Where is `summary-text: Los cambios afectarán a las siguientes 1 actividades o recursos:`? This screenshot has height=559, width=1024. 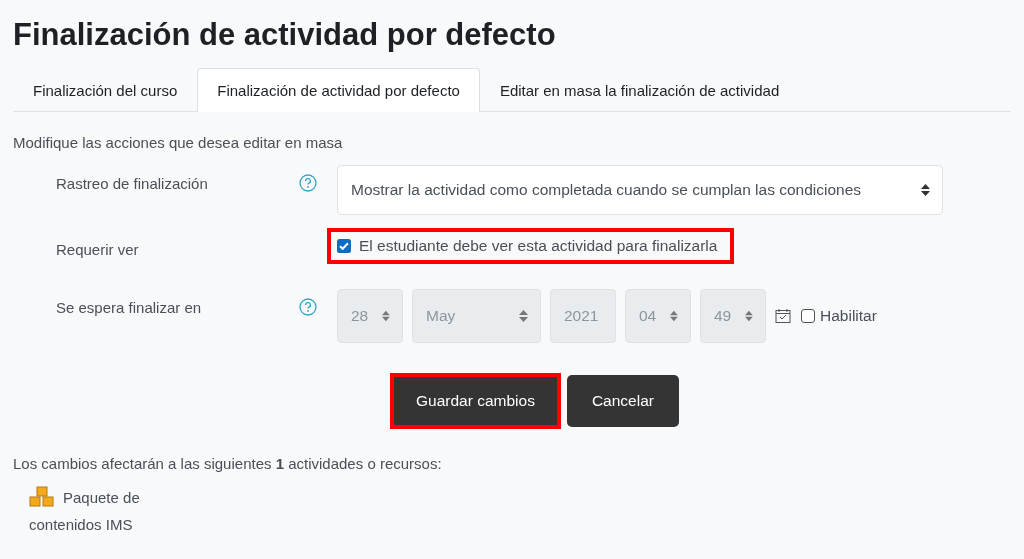 summary-text: Los cambios afectarán a las siguientes 1 actividades o recursos: is located at coordinates (228, 463).